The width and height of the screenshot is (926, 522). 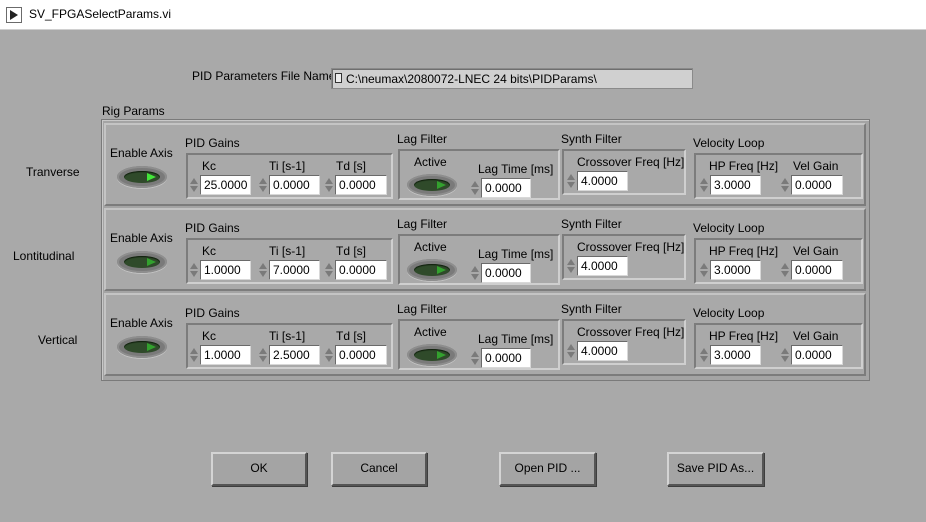 What do you see at coordinates (58, 340) in the screenshot?
I see `axis-name-label: Vertical` at bounding box center [58, 340].